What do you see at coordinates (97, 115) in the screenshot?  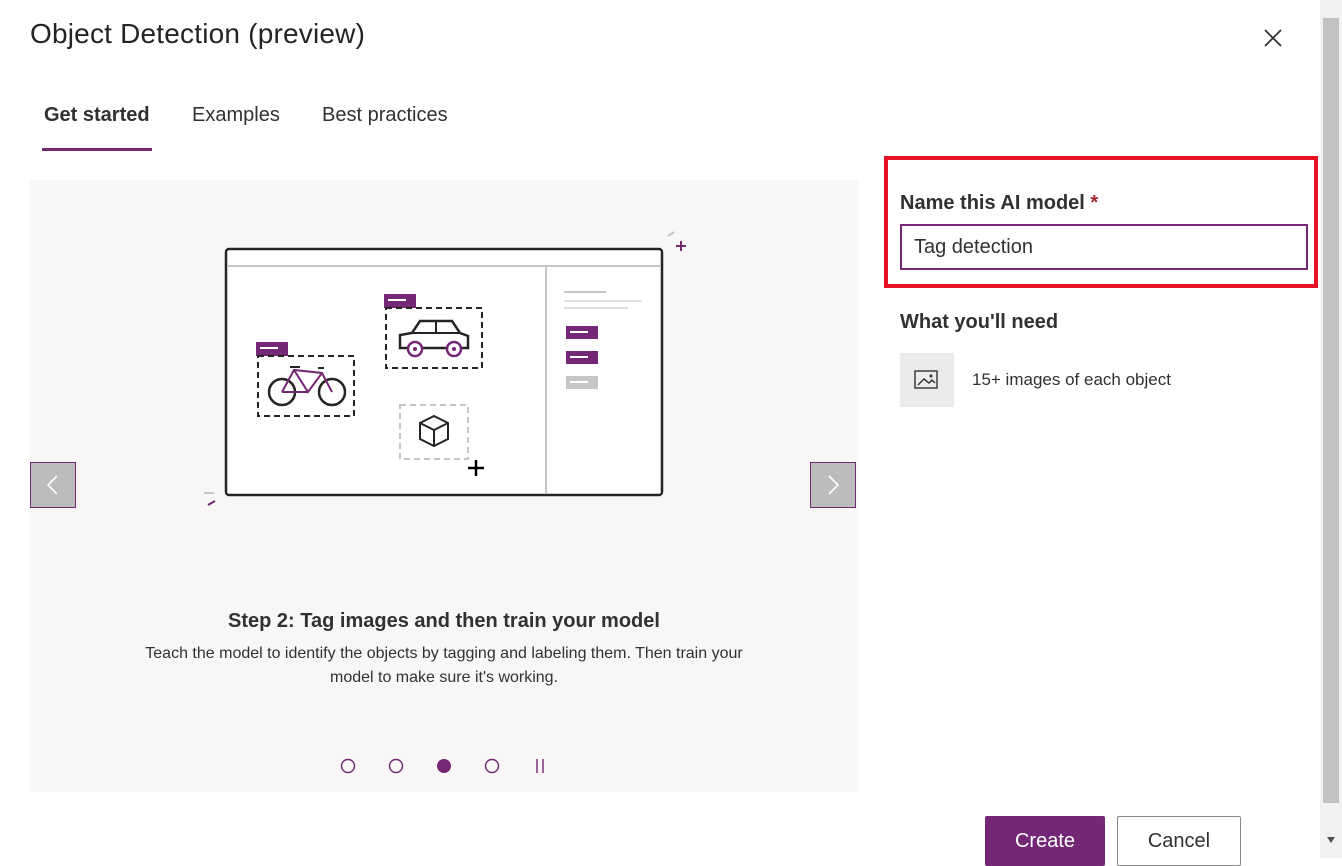 I see `tab-get-started: Get started` at bounding box center [97, 115].